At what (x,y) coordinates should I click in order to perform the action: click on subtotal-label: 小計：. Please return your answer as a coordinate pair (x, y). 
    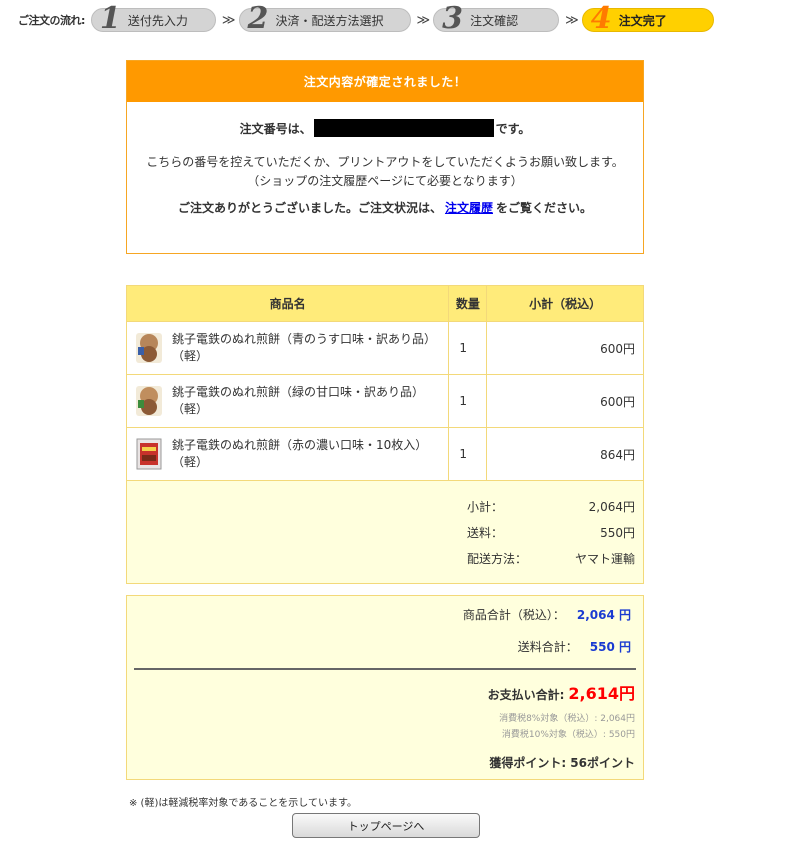
    Looking at the image, I should click on (485, 506).